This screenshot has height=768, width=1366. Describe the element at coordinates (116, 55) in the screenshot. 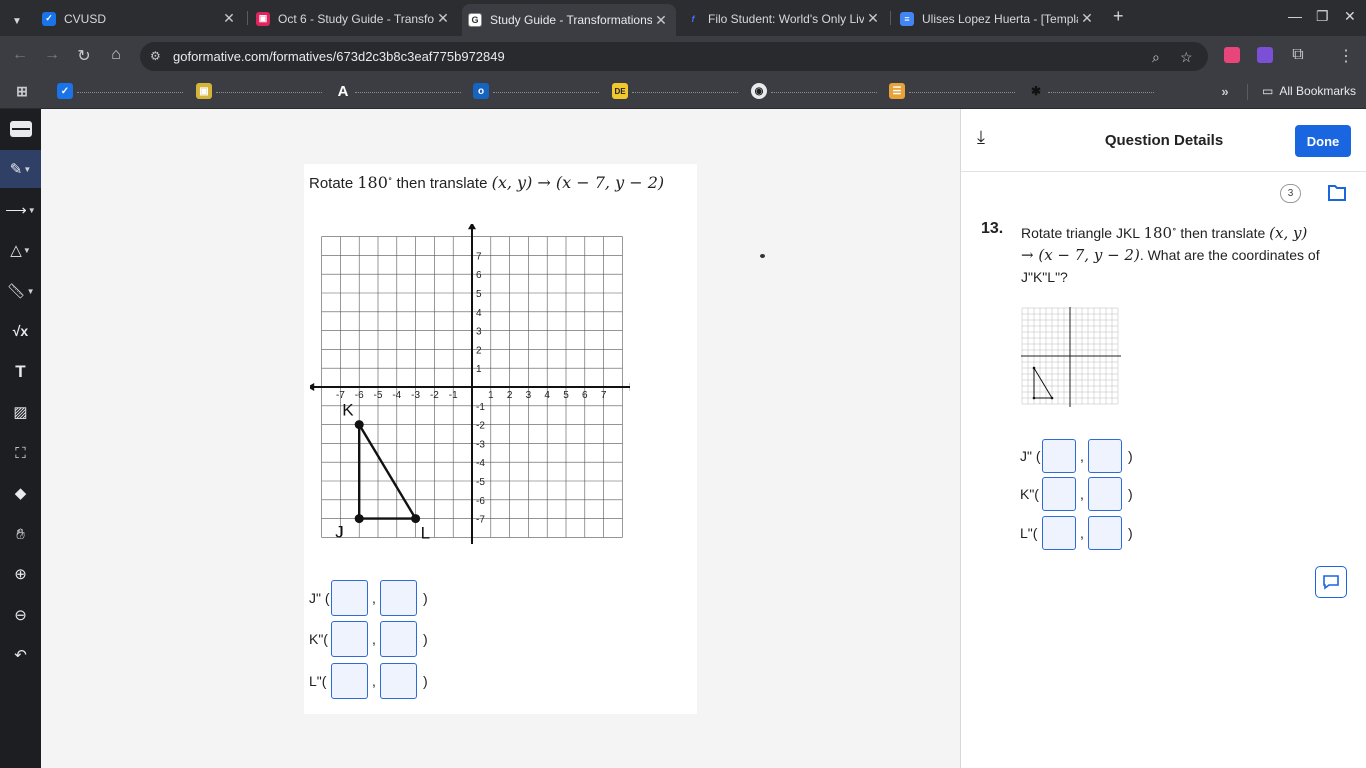

I see `home-icon: ⌂` at that location.